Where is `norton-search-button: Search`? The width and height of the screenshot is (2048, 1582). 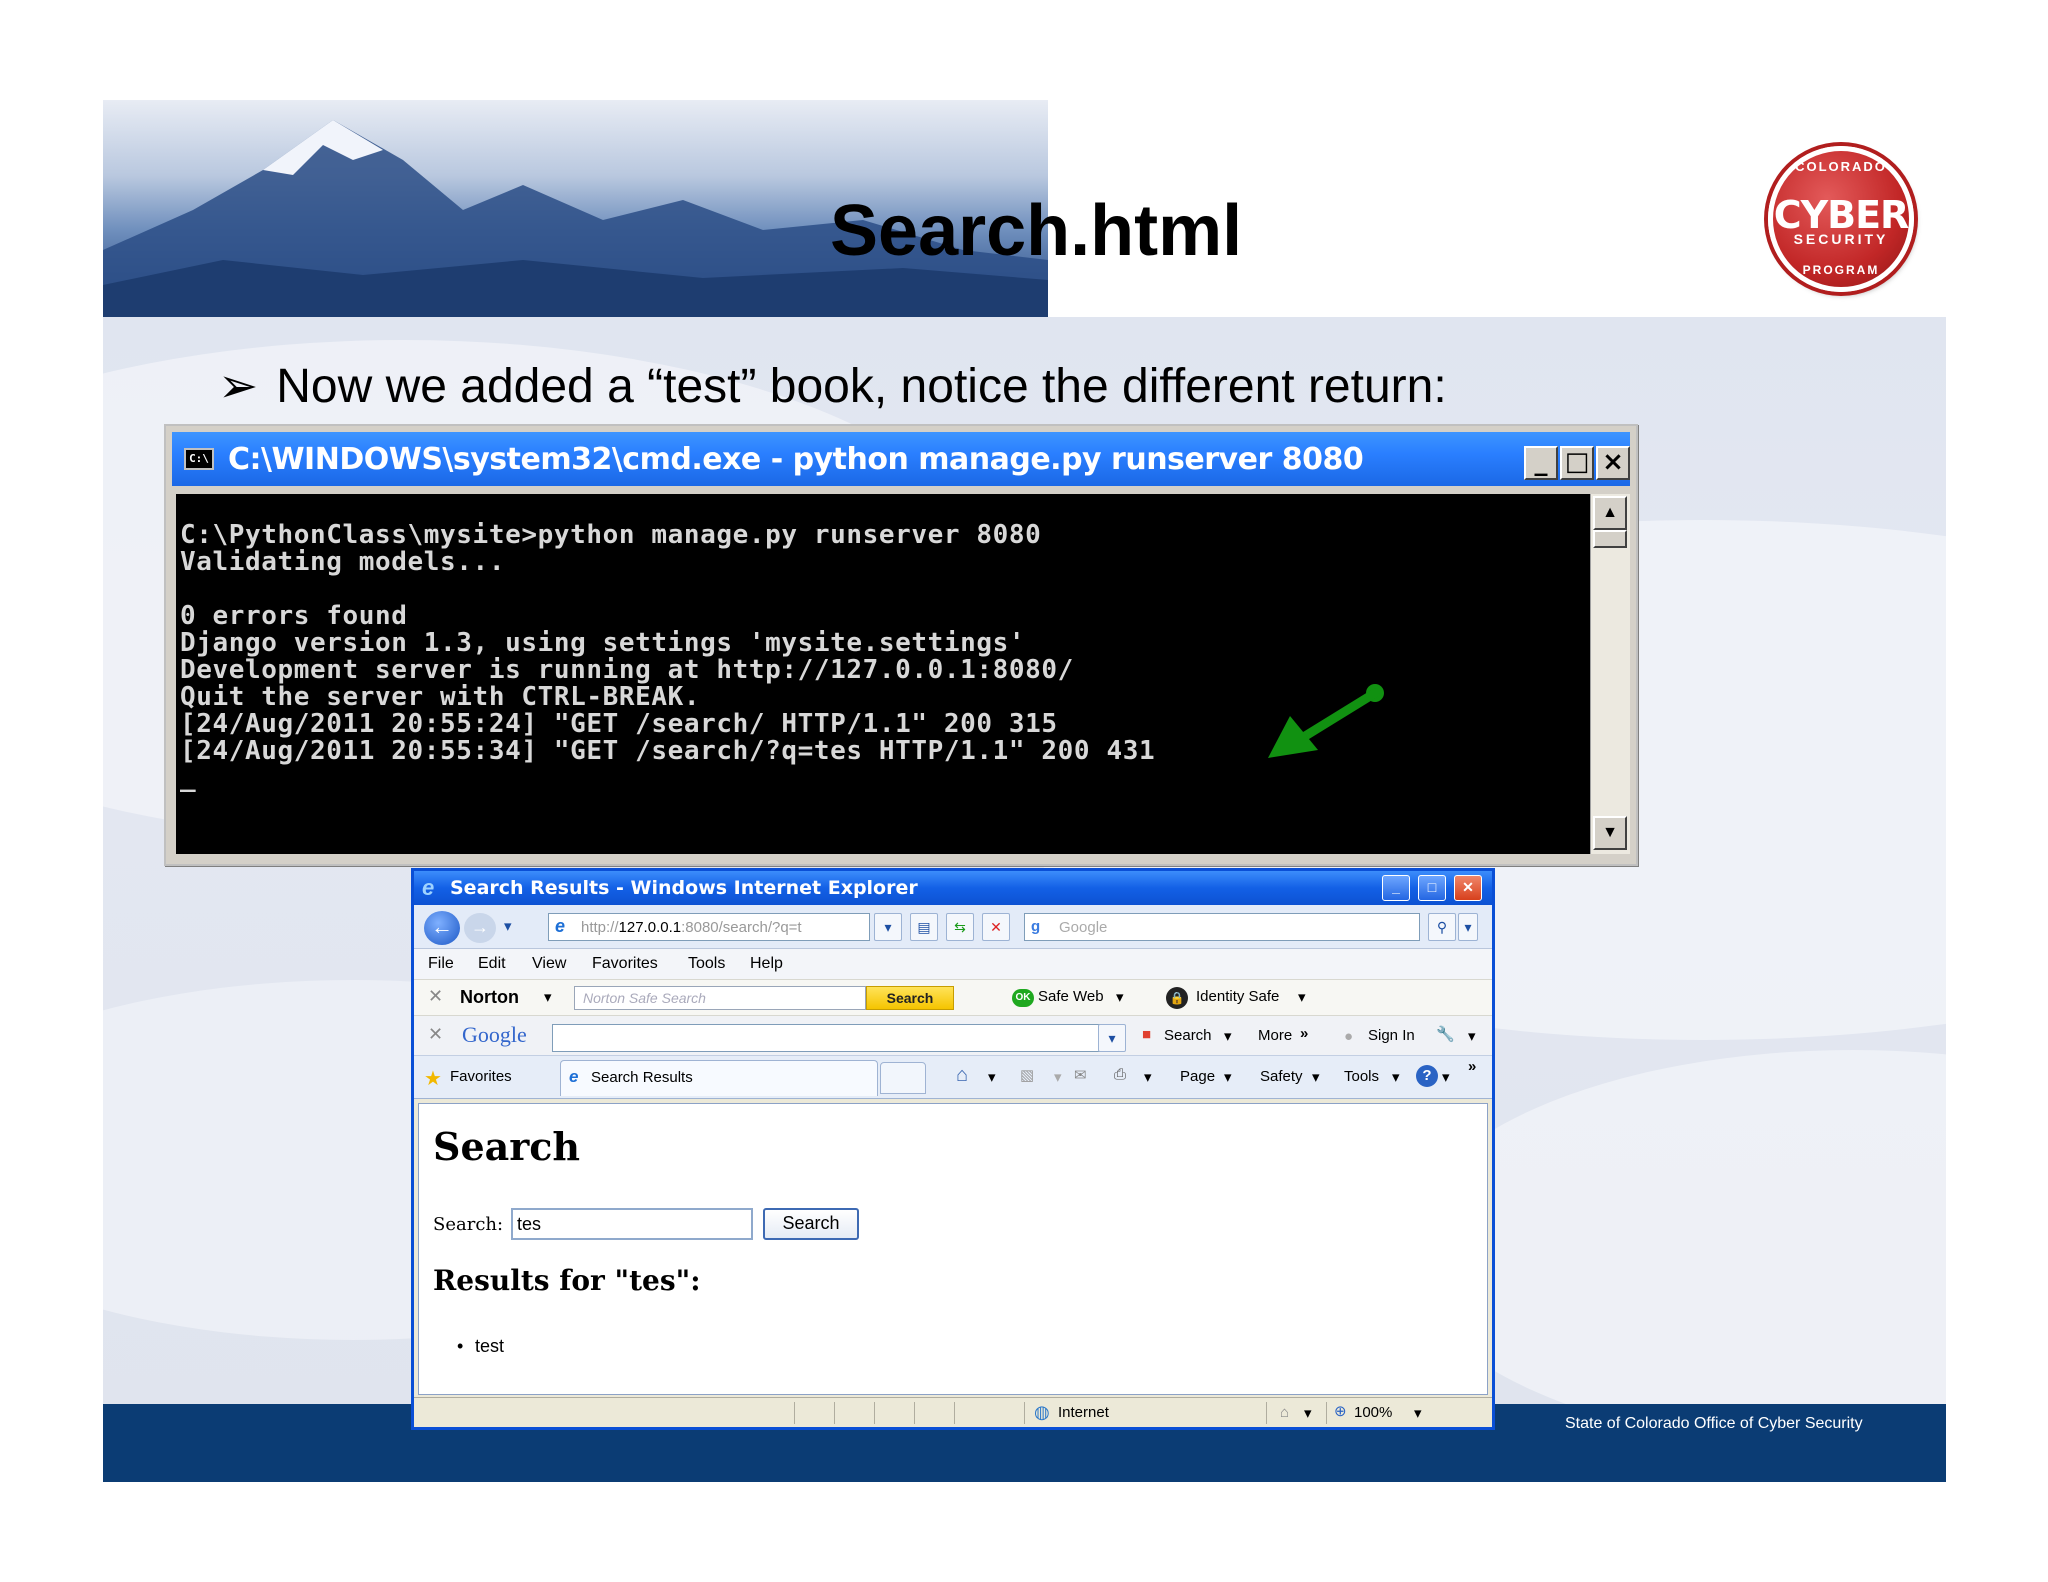
norton-search-button: Search is located at coordinates (910, 998).